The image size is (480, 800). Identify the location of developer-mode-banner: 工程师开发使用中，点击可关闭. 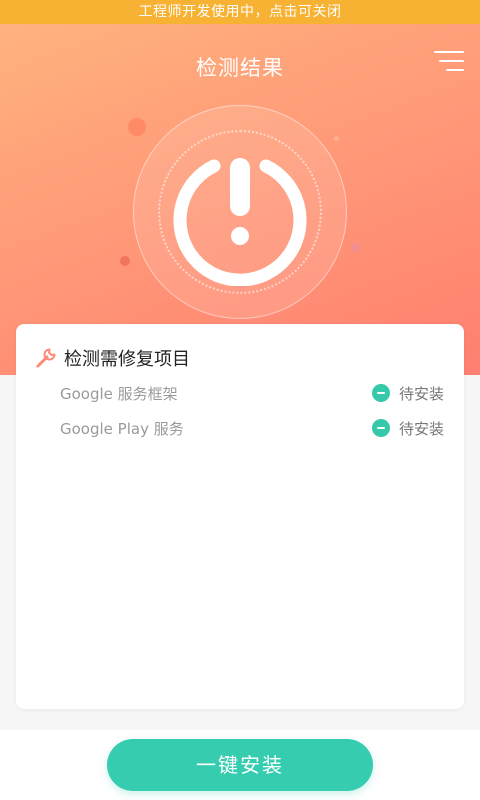
(240, 12).